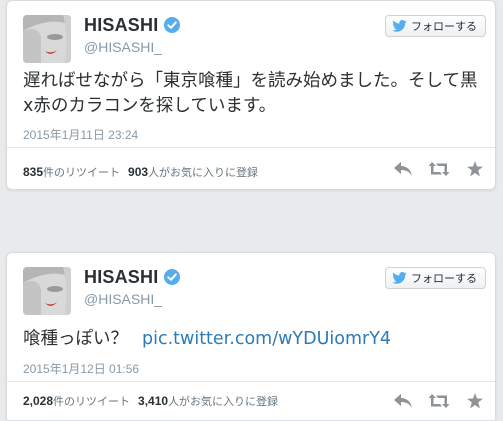 This screenshot has height=421, width=503. What do you see at coordinates (81, 368) in the screenshot?
I see `timestamp: 2015年1月12日 01:56` at bounding box center [81, 368].